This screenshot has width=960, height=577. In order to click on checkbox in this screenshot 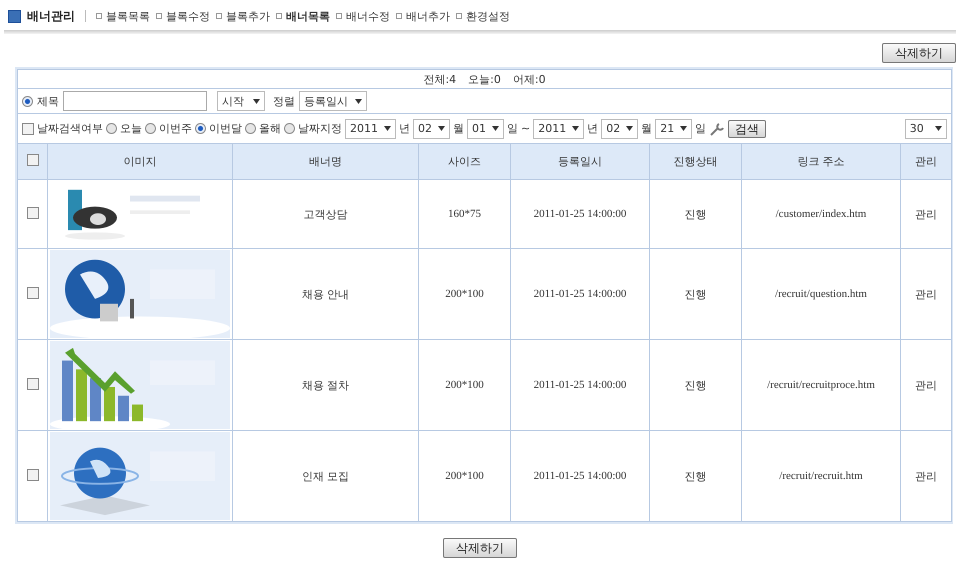, I will do `click(28, 128)`.